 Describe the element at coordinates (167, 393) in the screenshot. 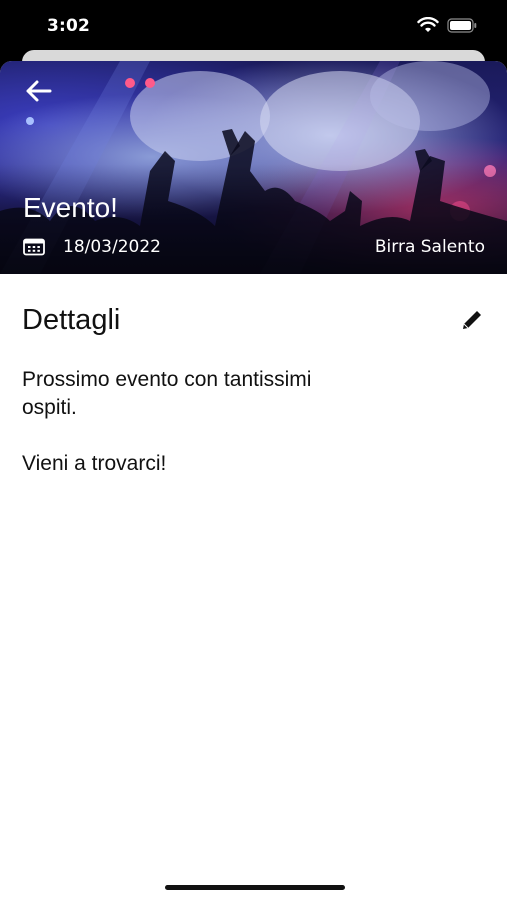

I see `description-paragraph: Prossimo evento con tantissimi ospiti.` at that location.